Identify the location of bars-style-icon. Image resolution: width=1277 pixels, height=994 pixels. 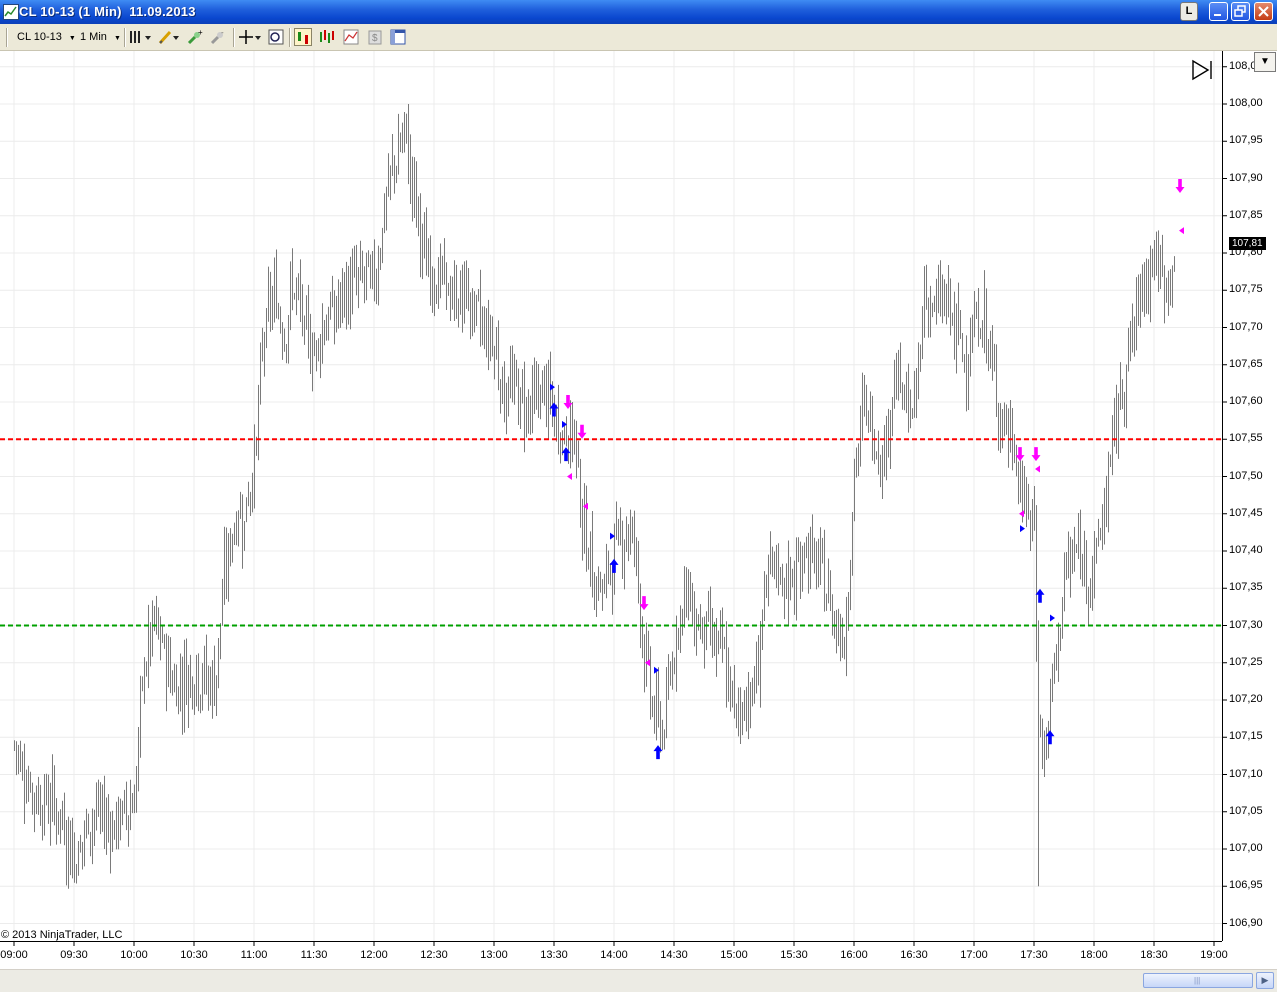
(141, 37).